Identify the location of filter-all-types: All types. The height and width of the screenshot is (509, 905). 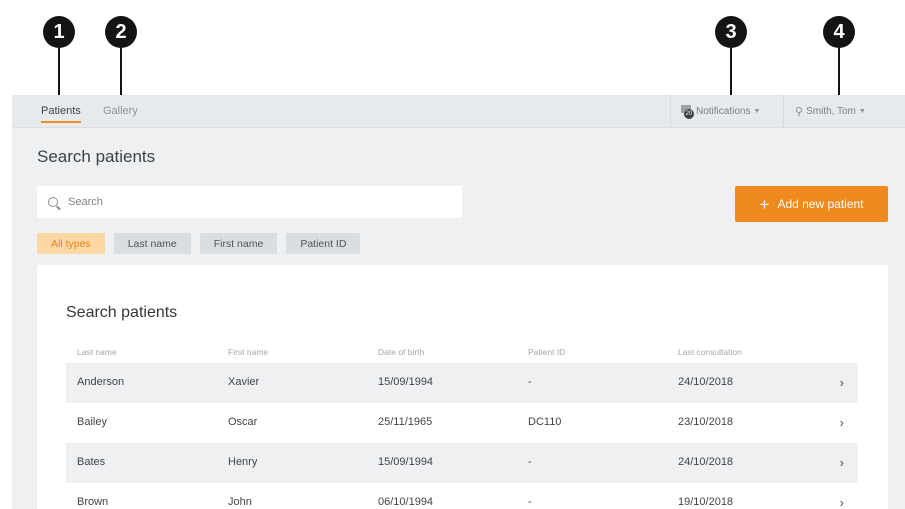
(71, 243).